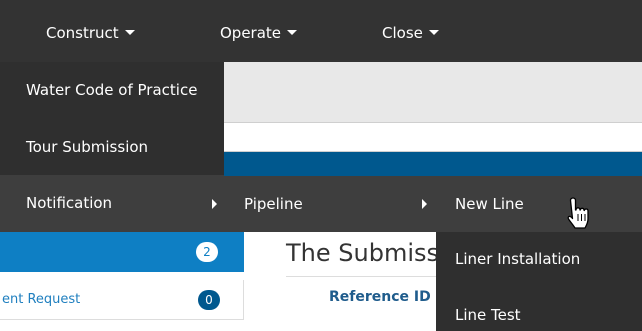  Describe the element at coordinates (539, 204) in the screenshot. I see `menu-item-new-line: New Line` at that location.